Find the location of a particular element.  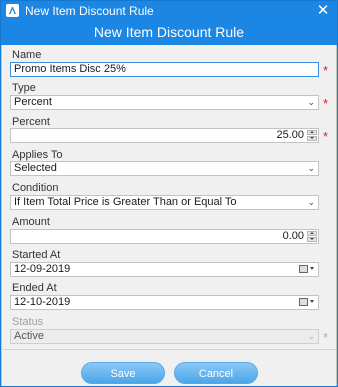

type-required-marker: * is located at coordinates (326, 103).